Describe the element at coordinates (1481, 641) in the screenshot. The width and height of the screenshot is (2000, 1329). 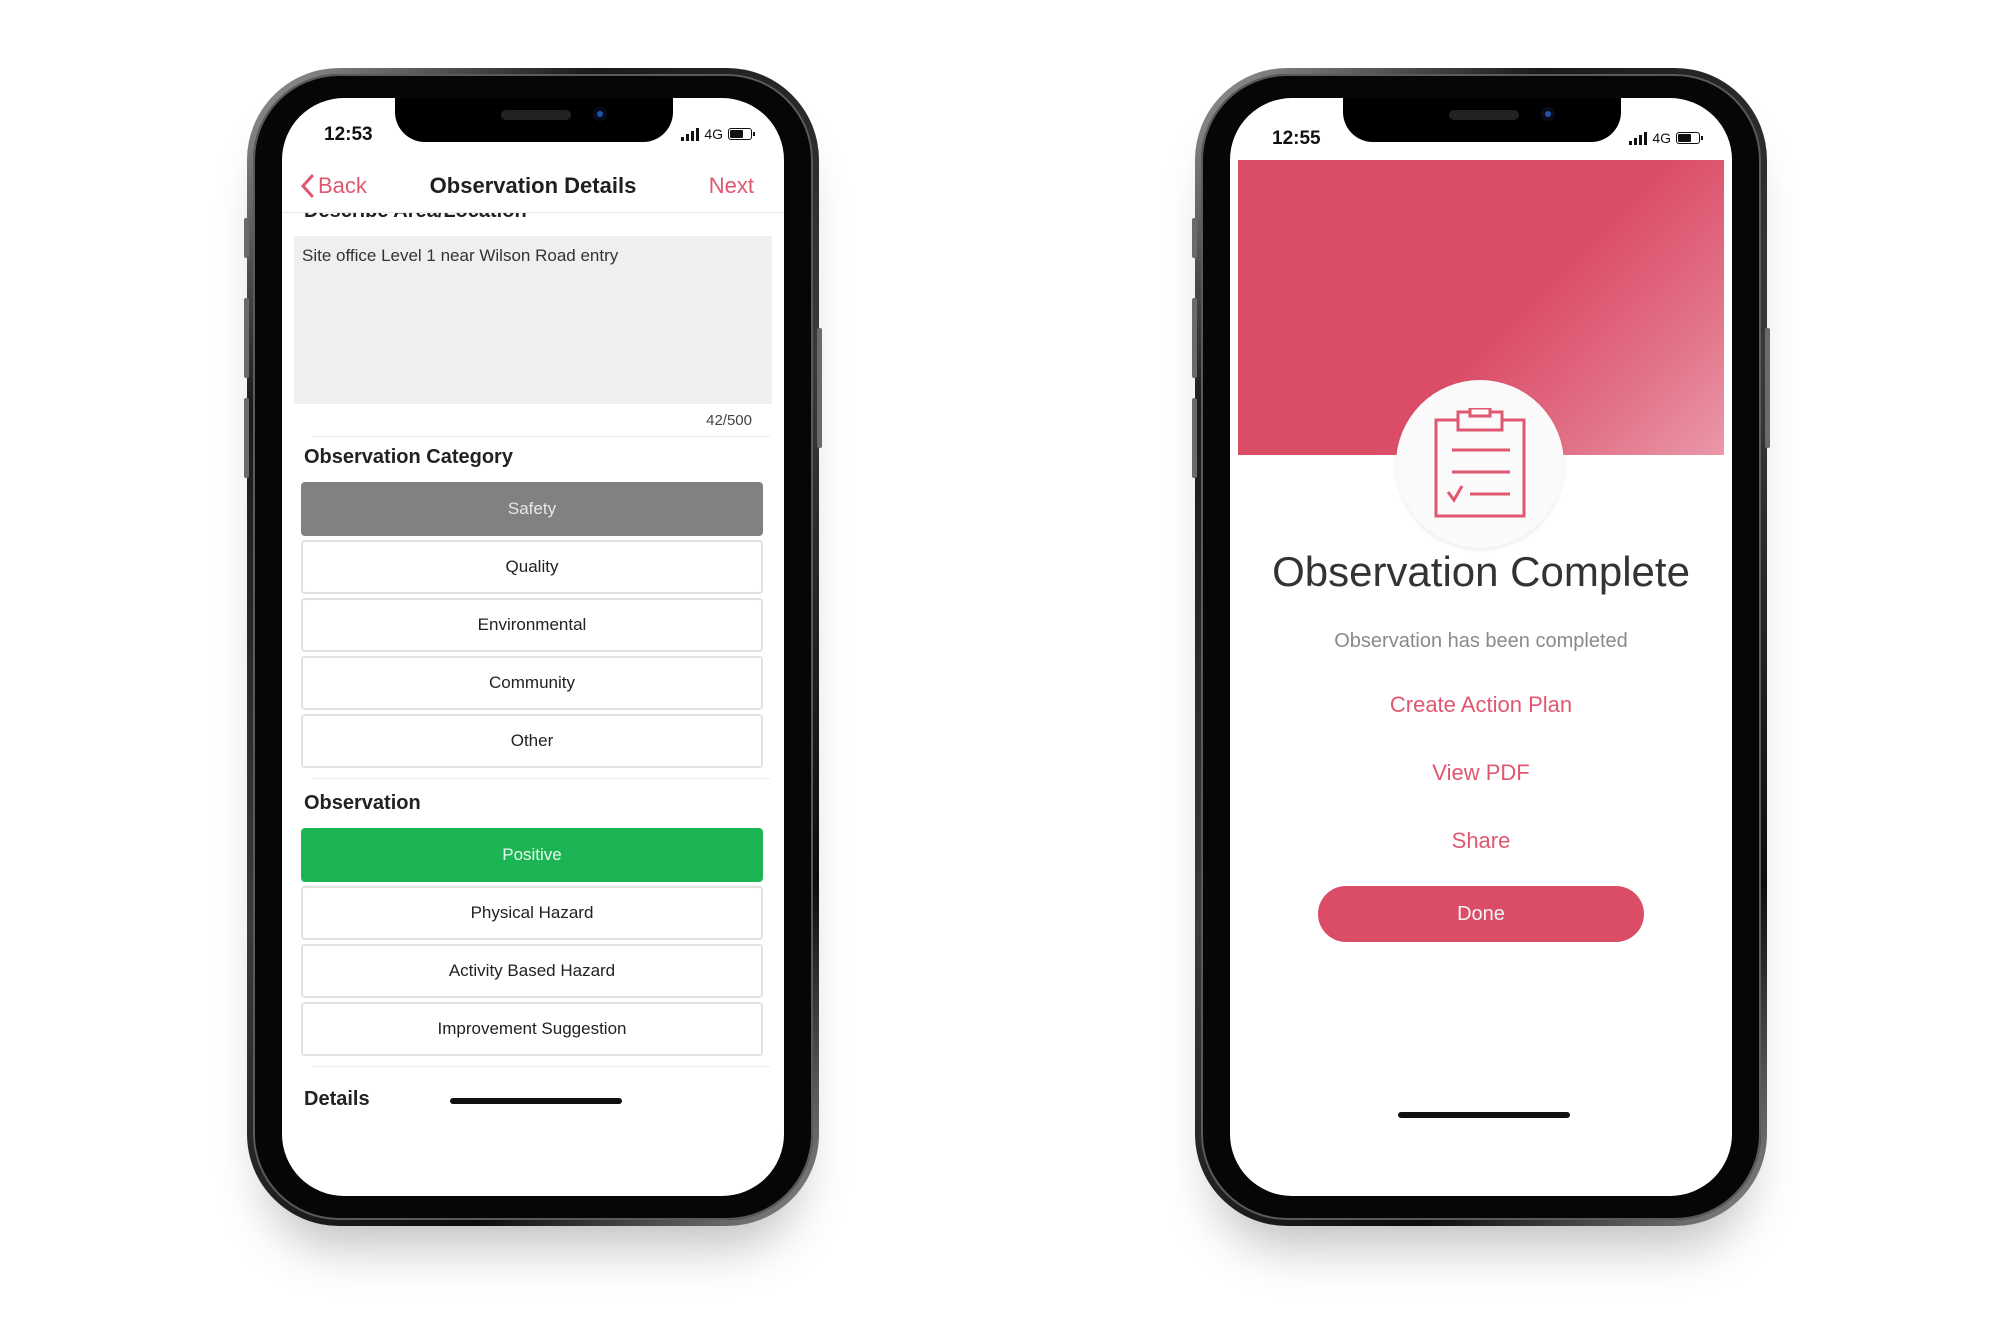
I see `completion-subtitle: Observation has been completed` at that location.